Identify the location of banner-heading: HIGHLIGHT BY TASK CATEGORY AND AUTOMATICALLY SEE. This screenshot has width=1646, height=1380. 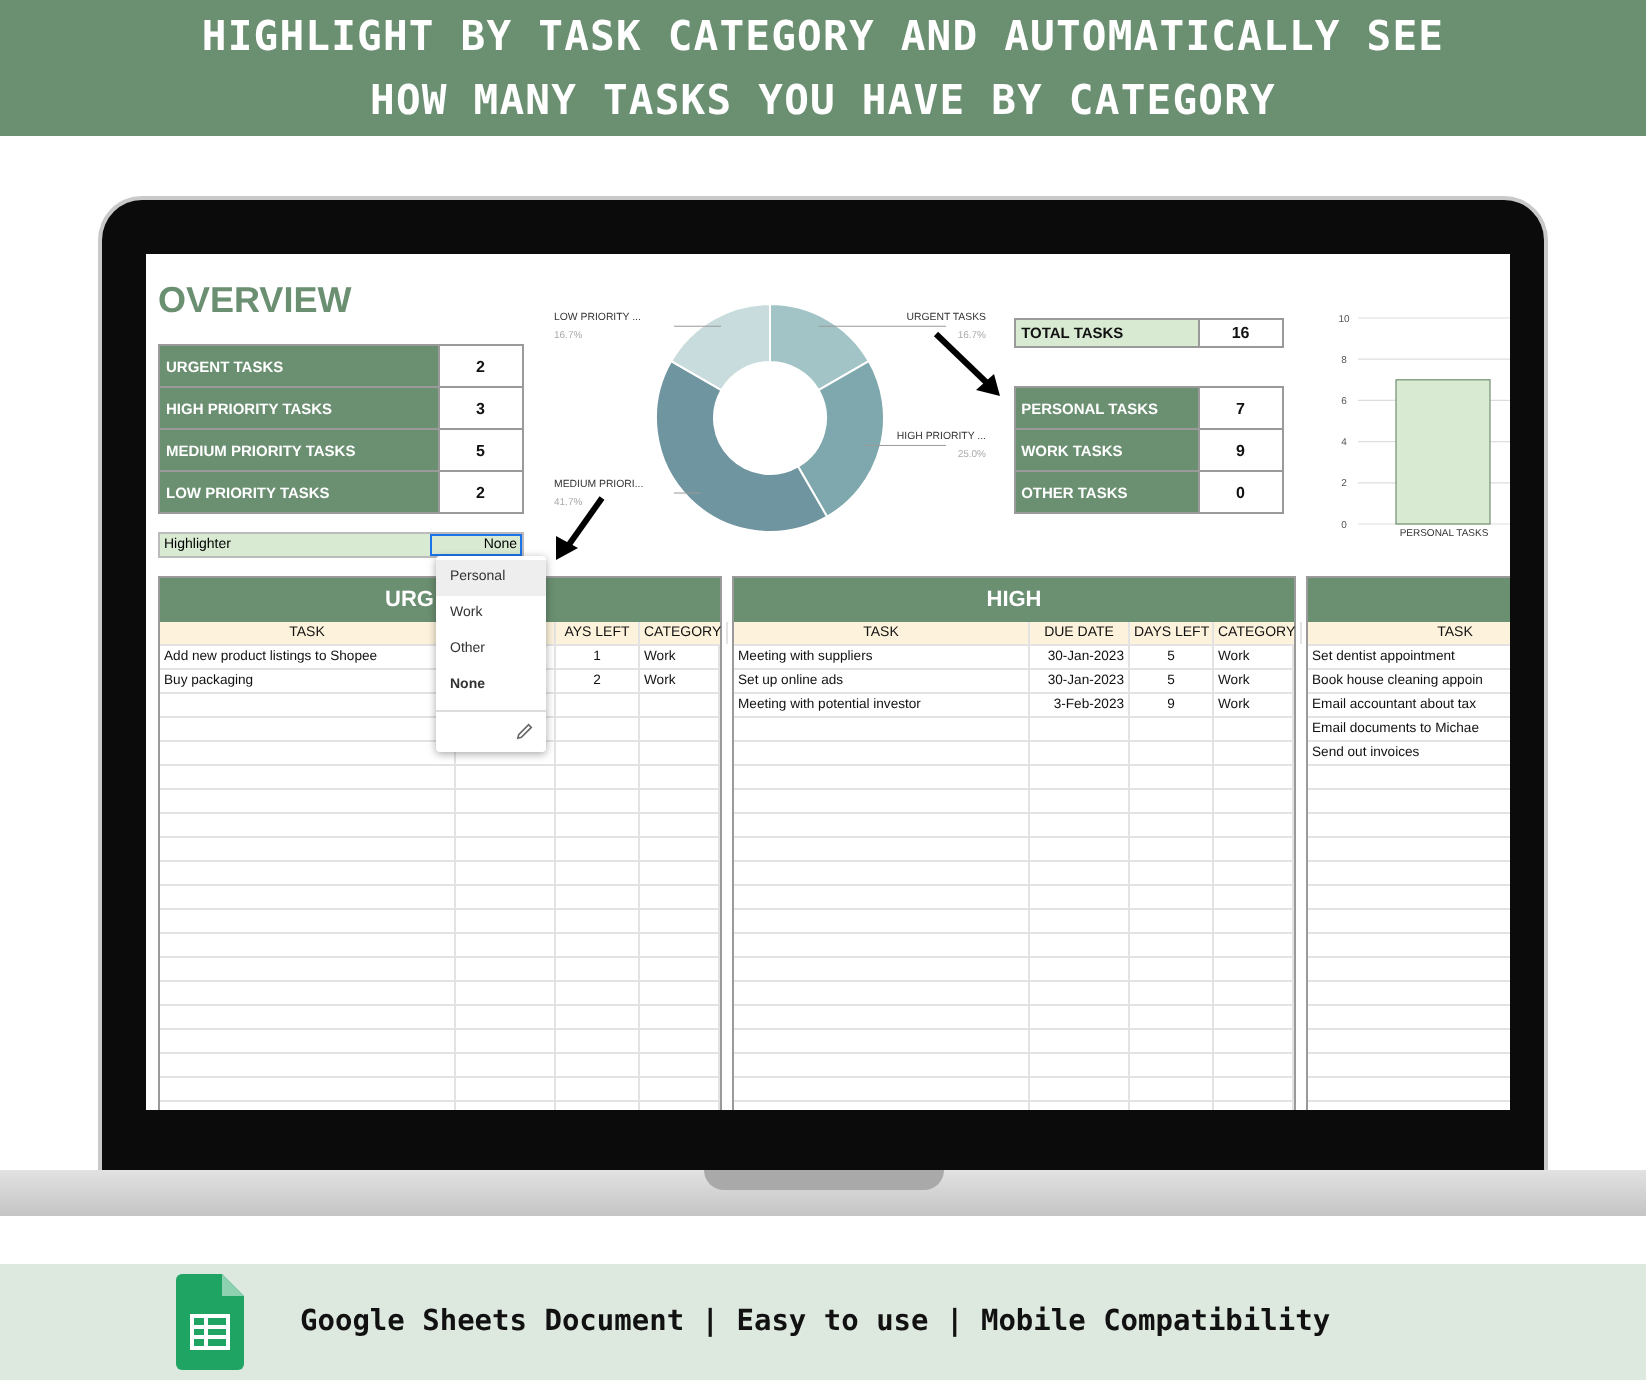
(823, 37).